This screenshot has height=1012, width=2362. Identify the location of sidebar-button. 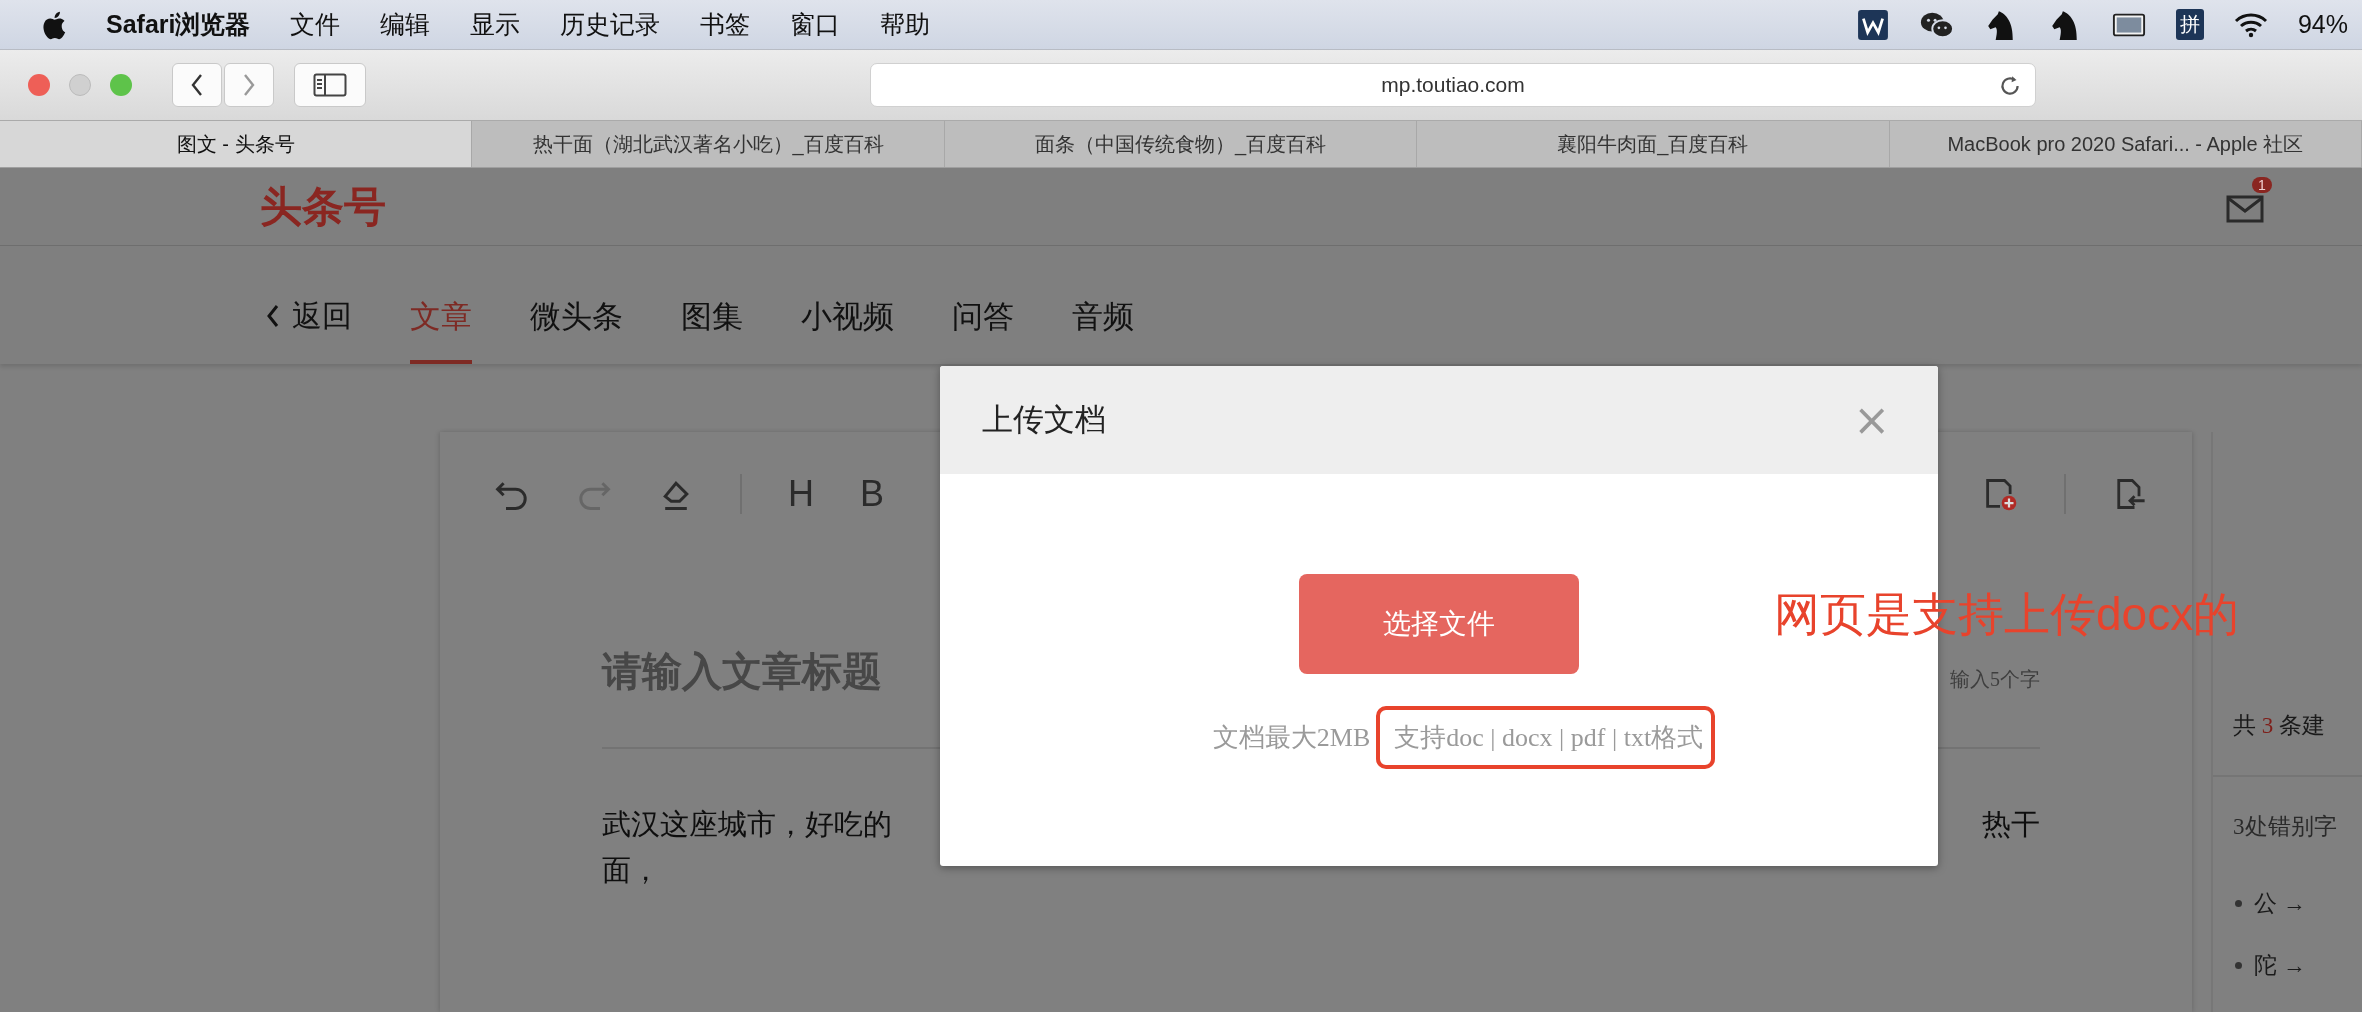
(330, 85).